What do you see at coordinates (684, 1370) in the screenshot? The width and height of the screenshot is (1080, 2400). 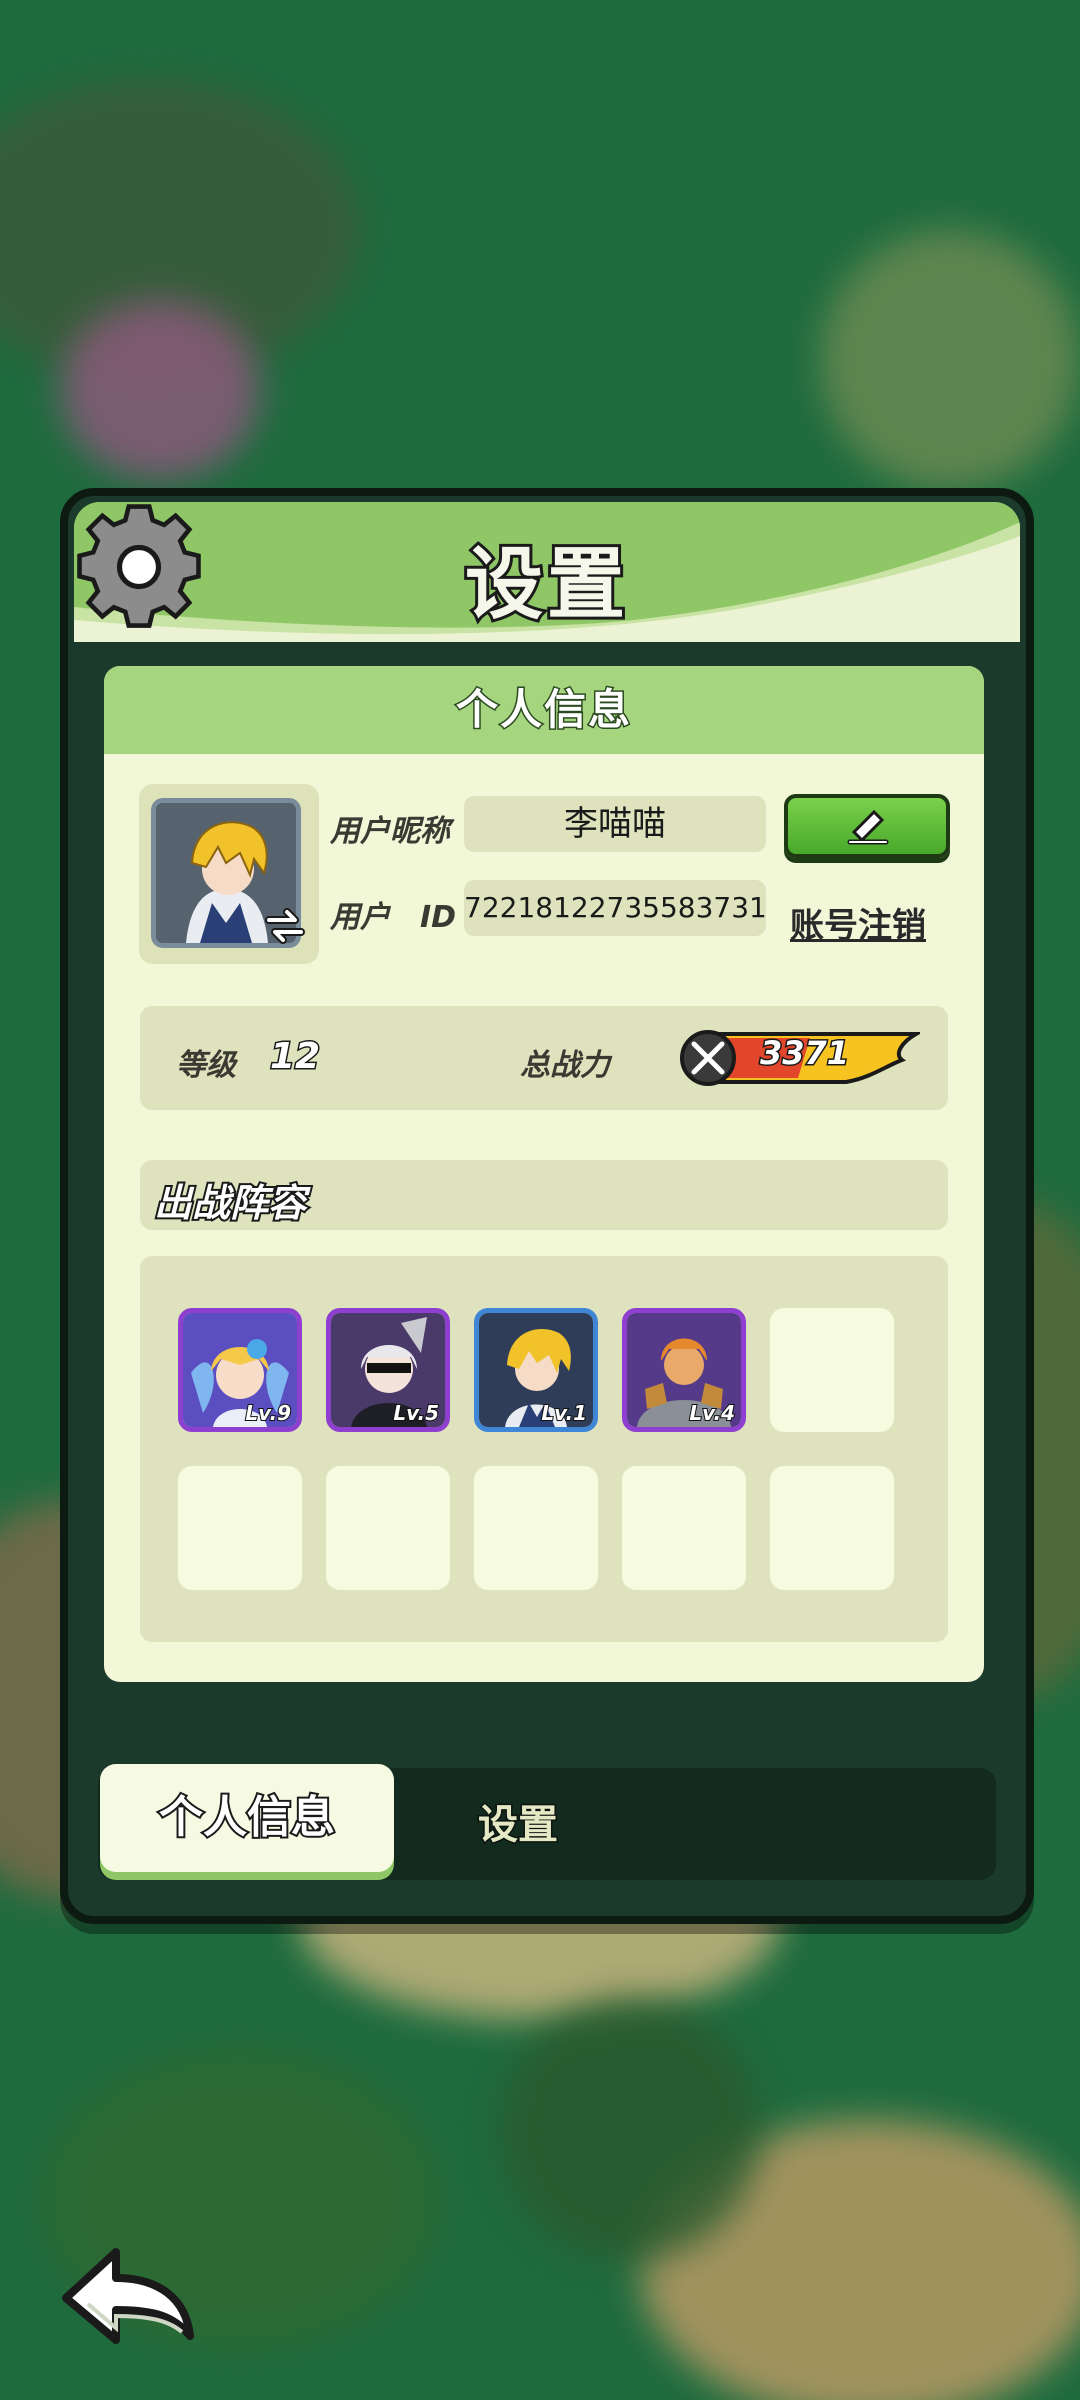 I see `hero-slot-4: Lv.4` at bounding box center [684, 1370].